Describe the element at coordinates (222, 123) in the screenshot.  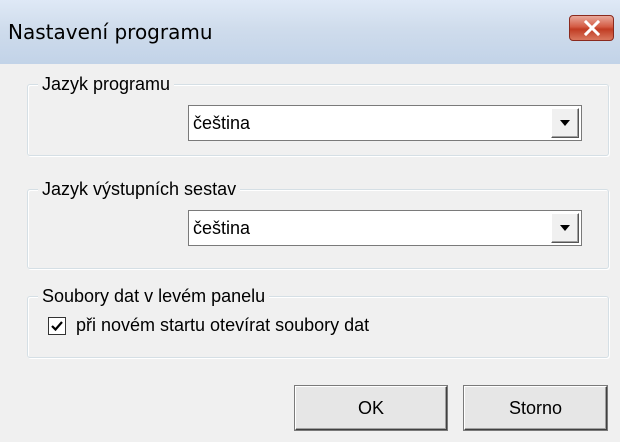
I see `program-language-value: čeština` at that location.